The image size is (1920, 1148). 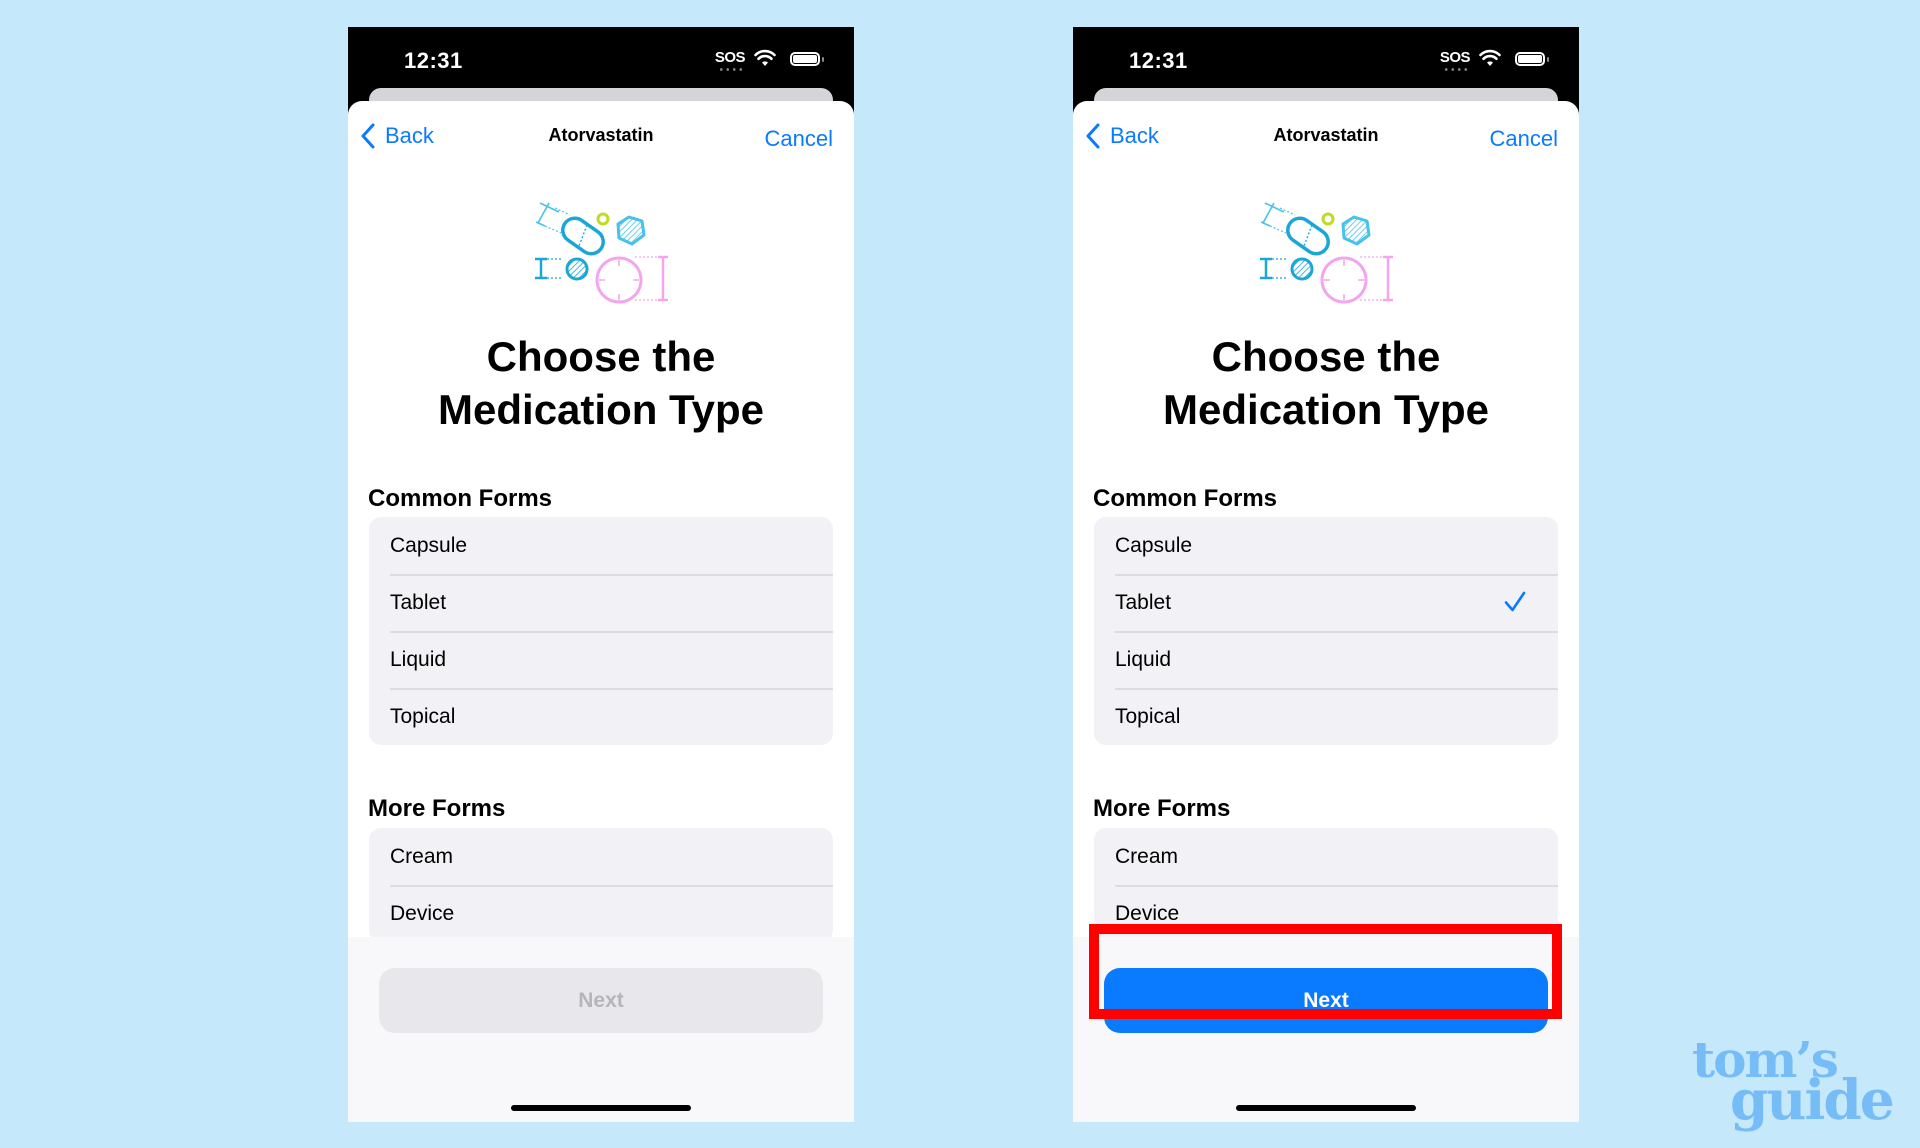 I want to click on form-option-device: Device, so click(x=601, y=913).